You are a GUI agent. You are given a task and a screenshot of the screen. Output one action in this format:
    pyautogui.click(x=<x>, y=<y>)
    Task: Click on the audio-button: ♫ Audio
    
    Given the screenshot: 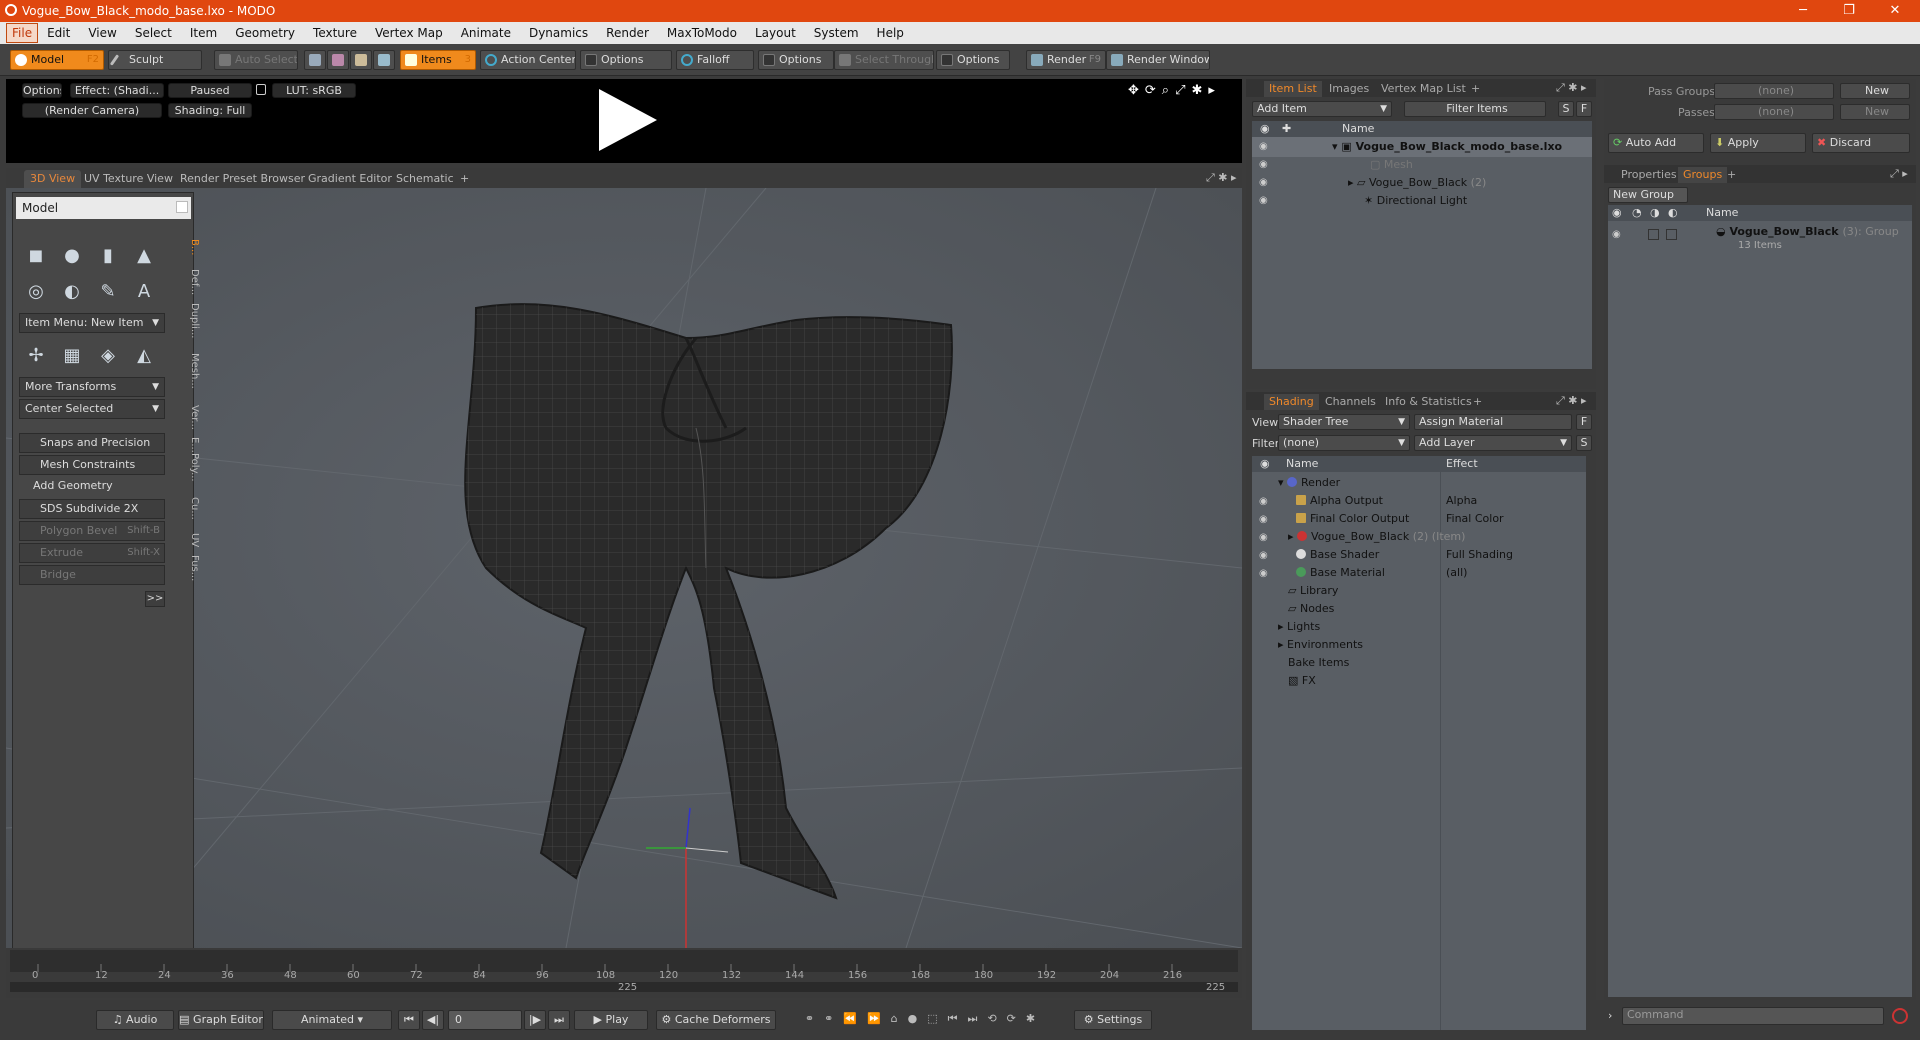 What is the action you would take?
    pyautogui.click(x=135, y=1020)
    